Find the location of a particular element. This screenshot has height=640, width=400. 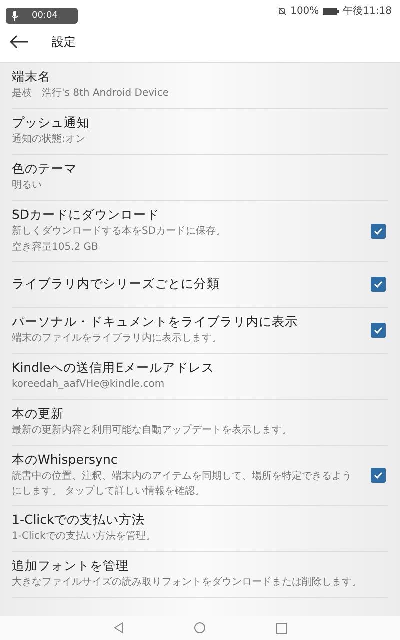

settings-row: 1-Clickでの支払い方法 1-Clickでの支払い方法を管理。 is located at coordinates (200, 529).